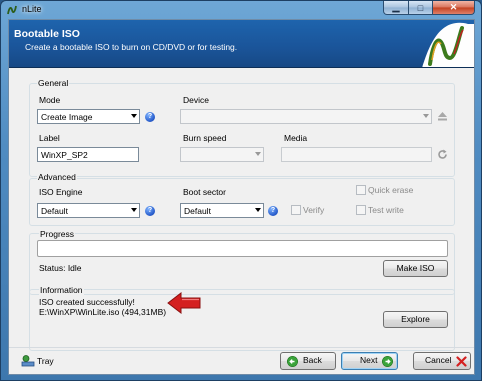 This screenshot has height=381, width=482. I want to click on next-arrow-icon, so click(387, 361).